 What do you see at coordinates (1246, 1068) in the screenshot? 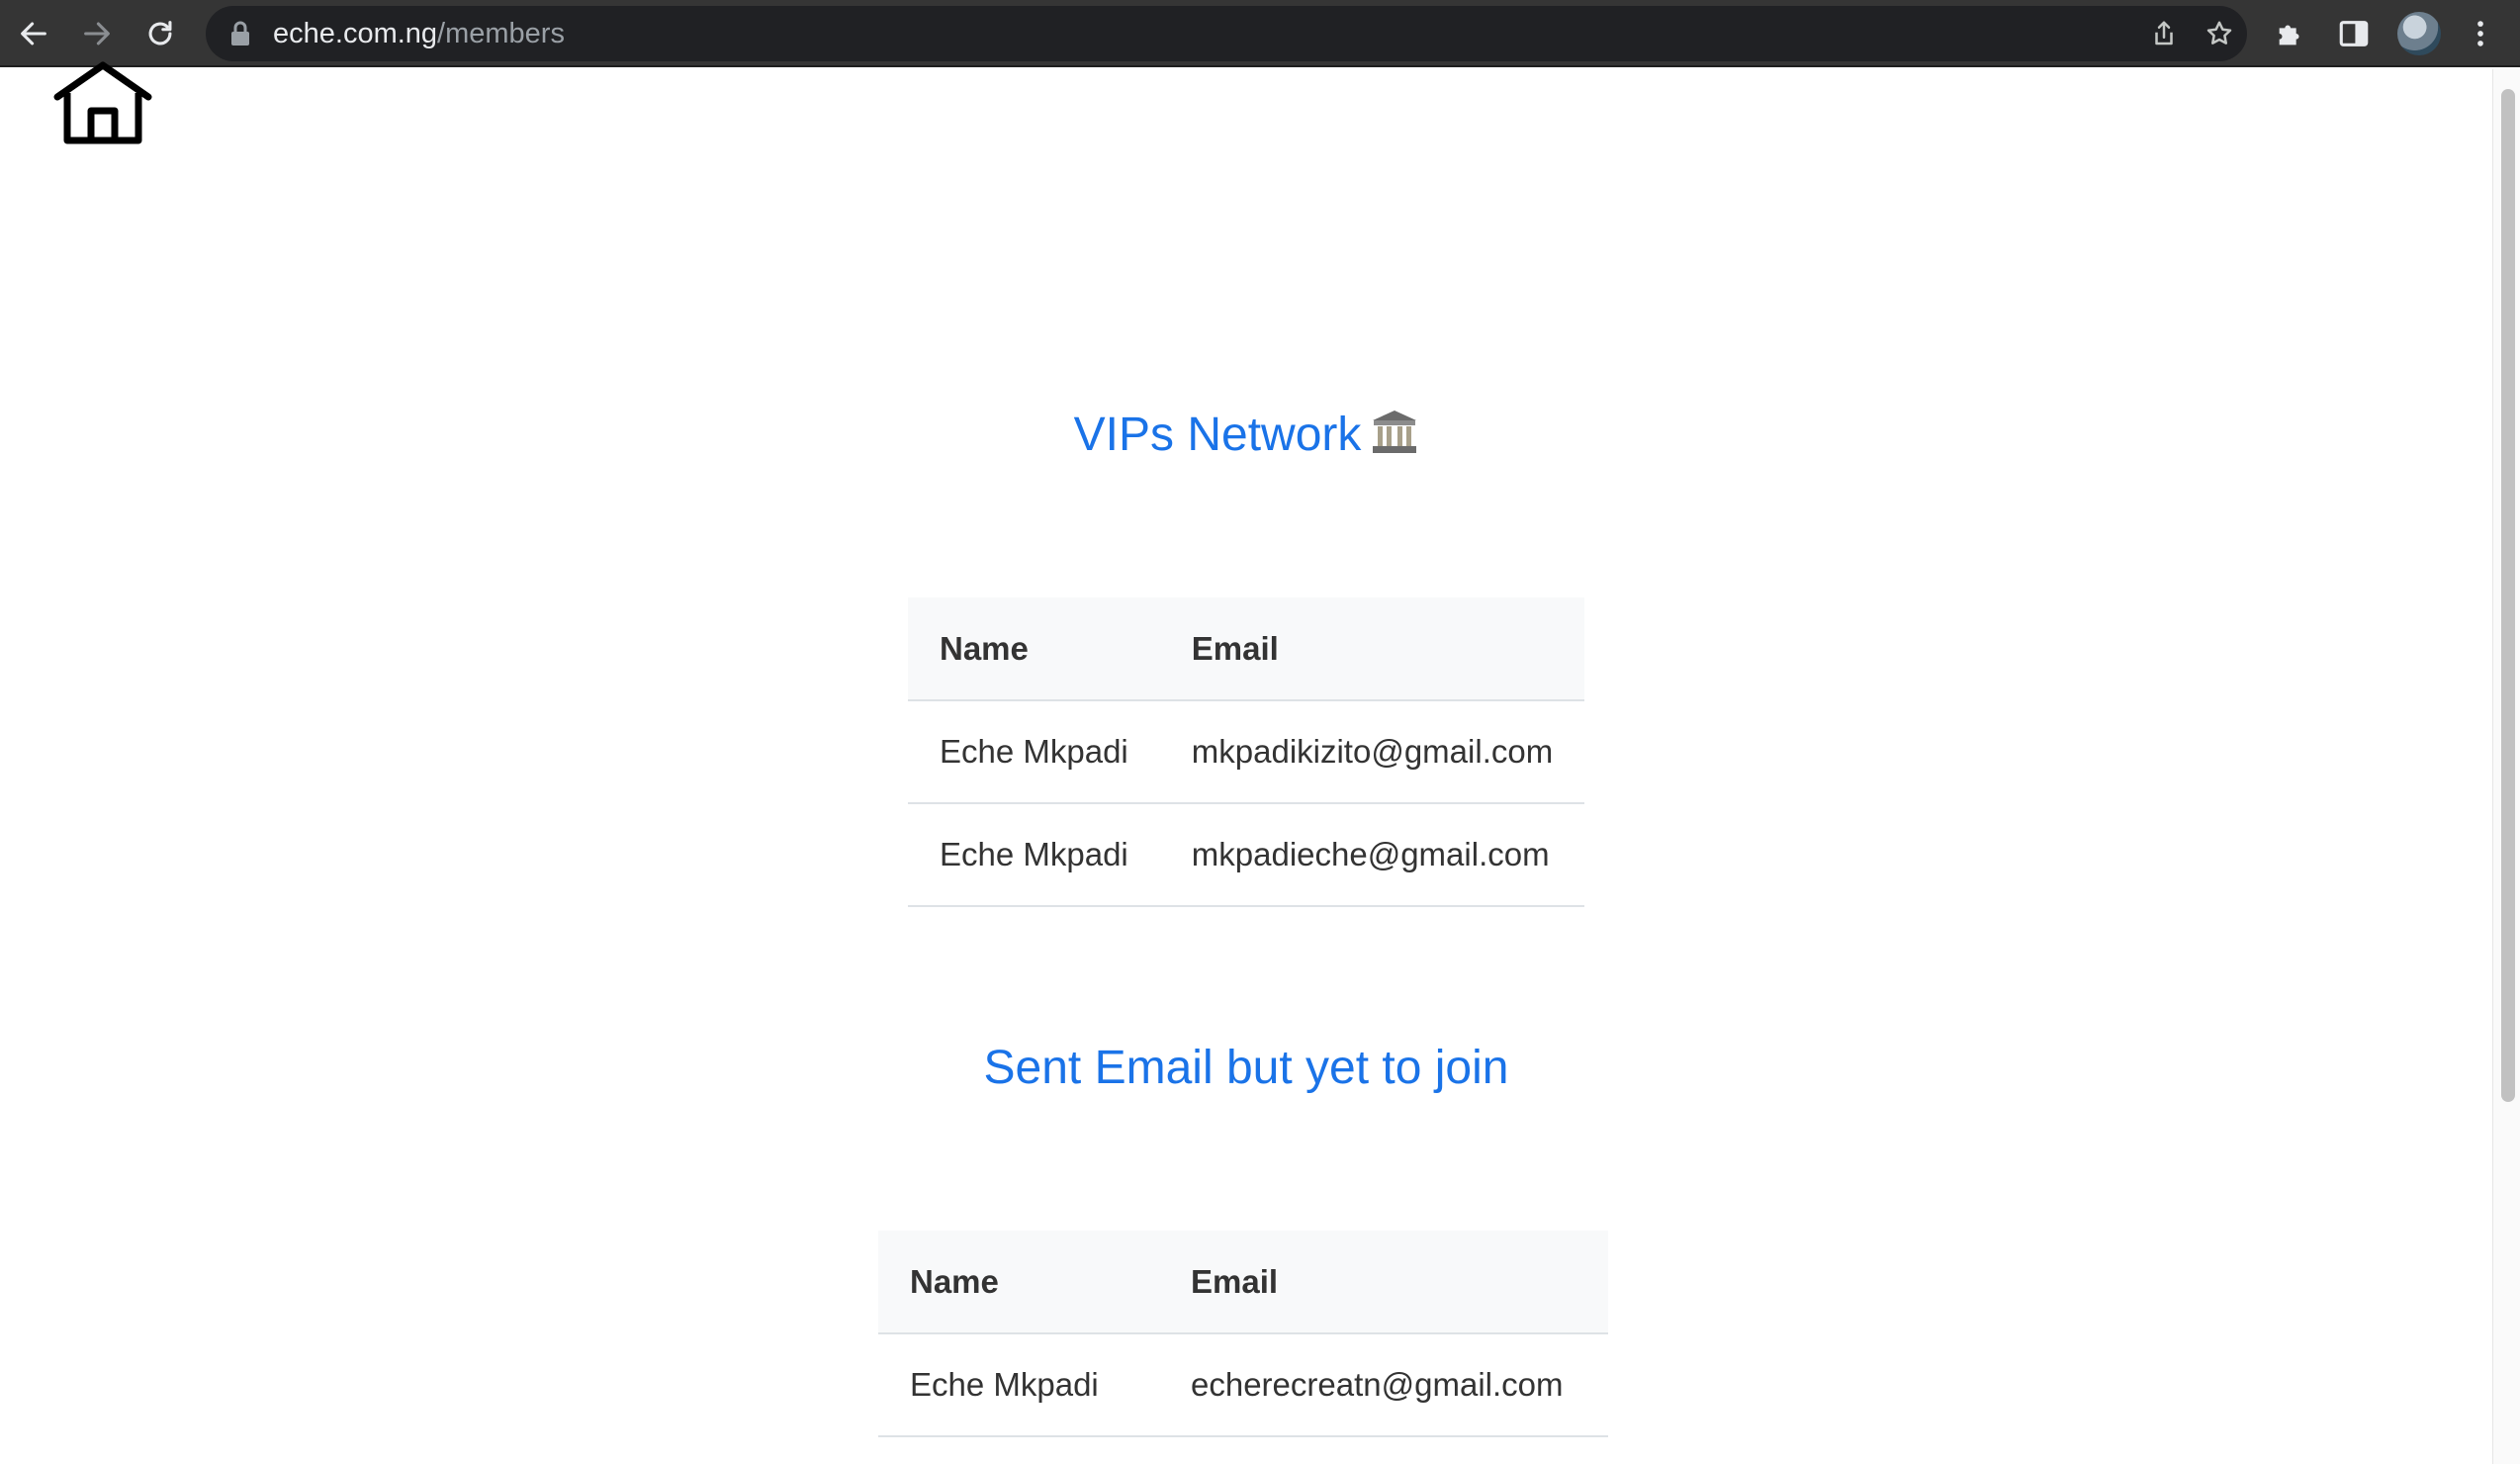
I see `pending-invites-heading: Sent Email but yet to join` at bounding box center [1246, 1068].